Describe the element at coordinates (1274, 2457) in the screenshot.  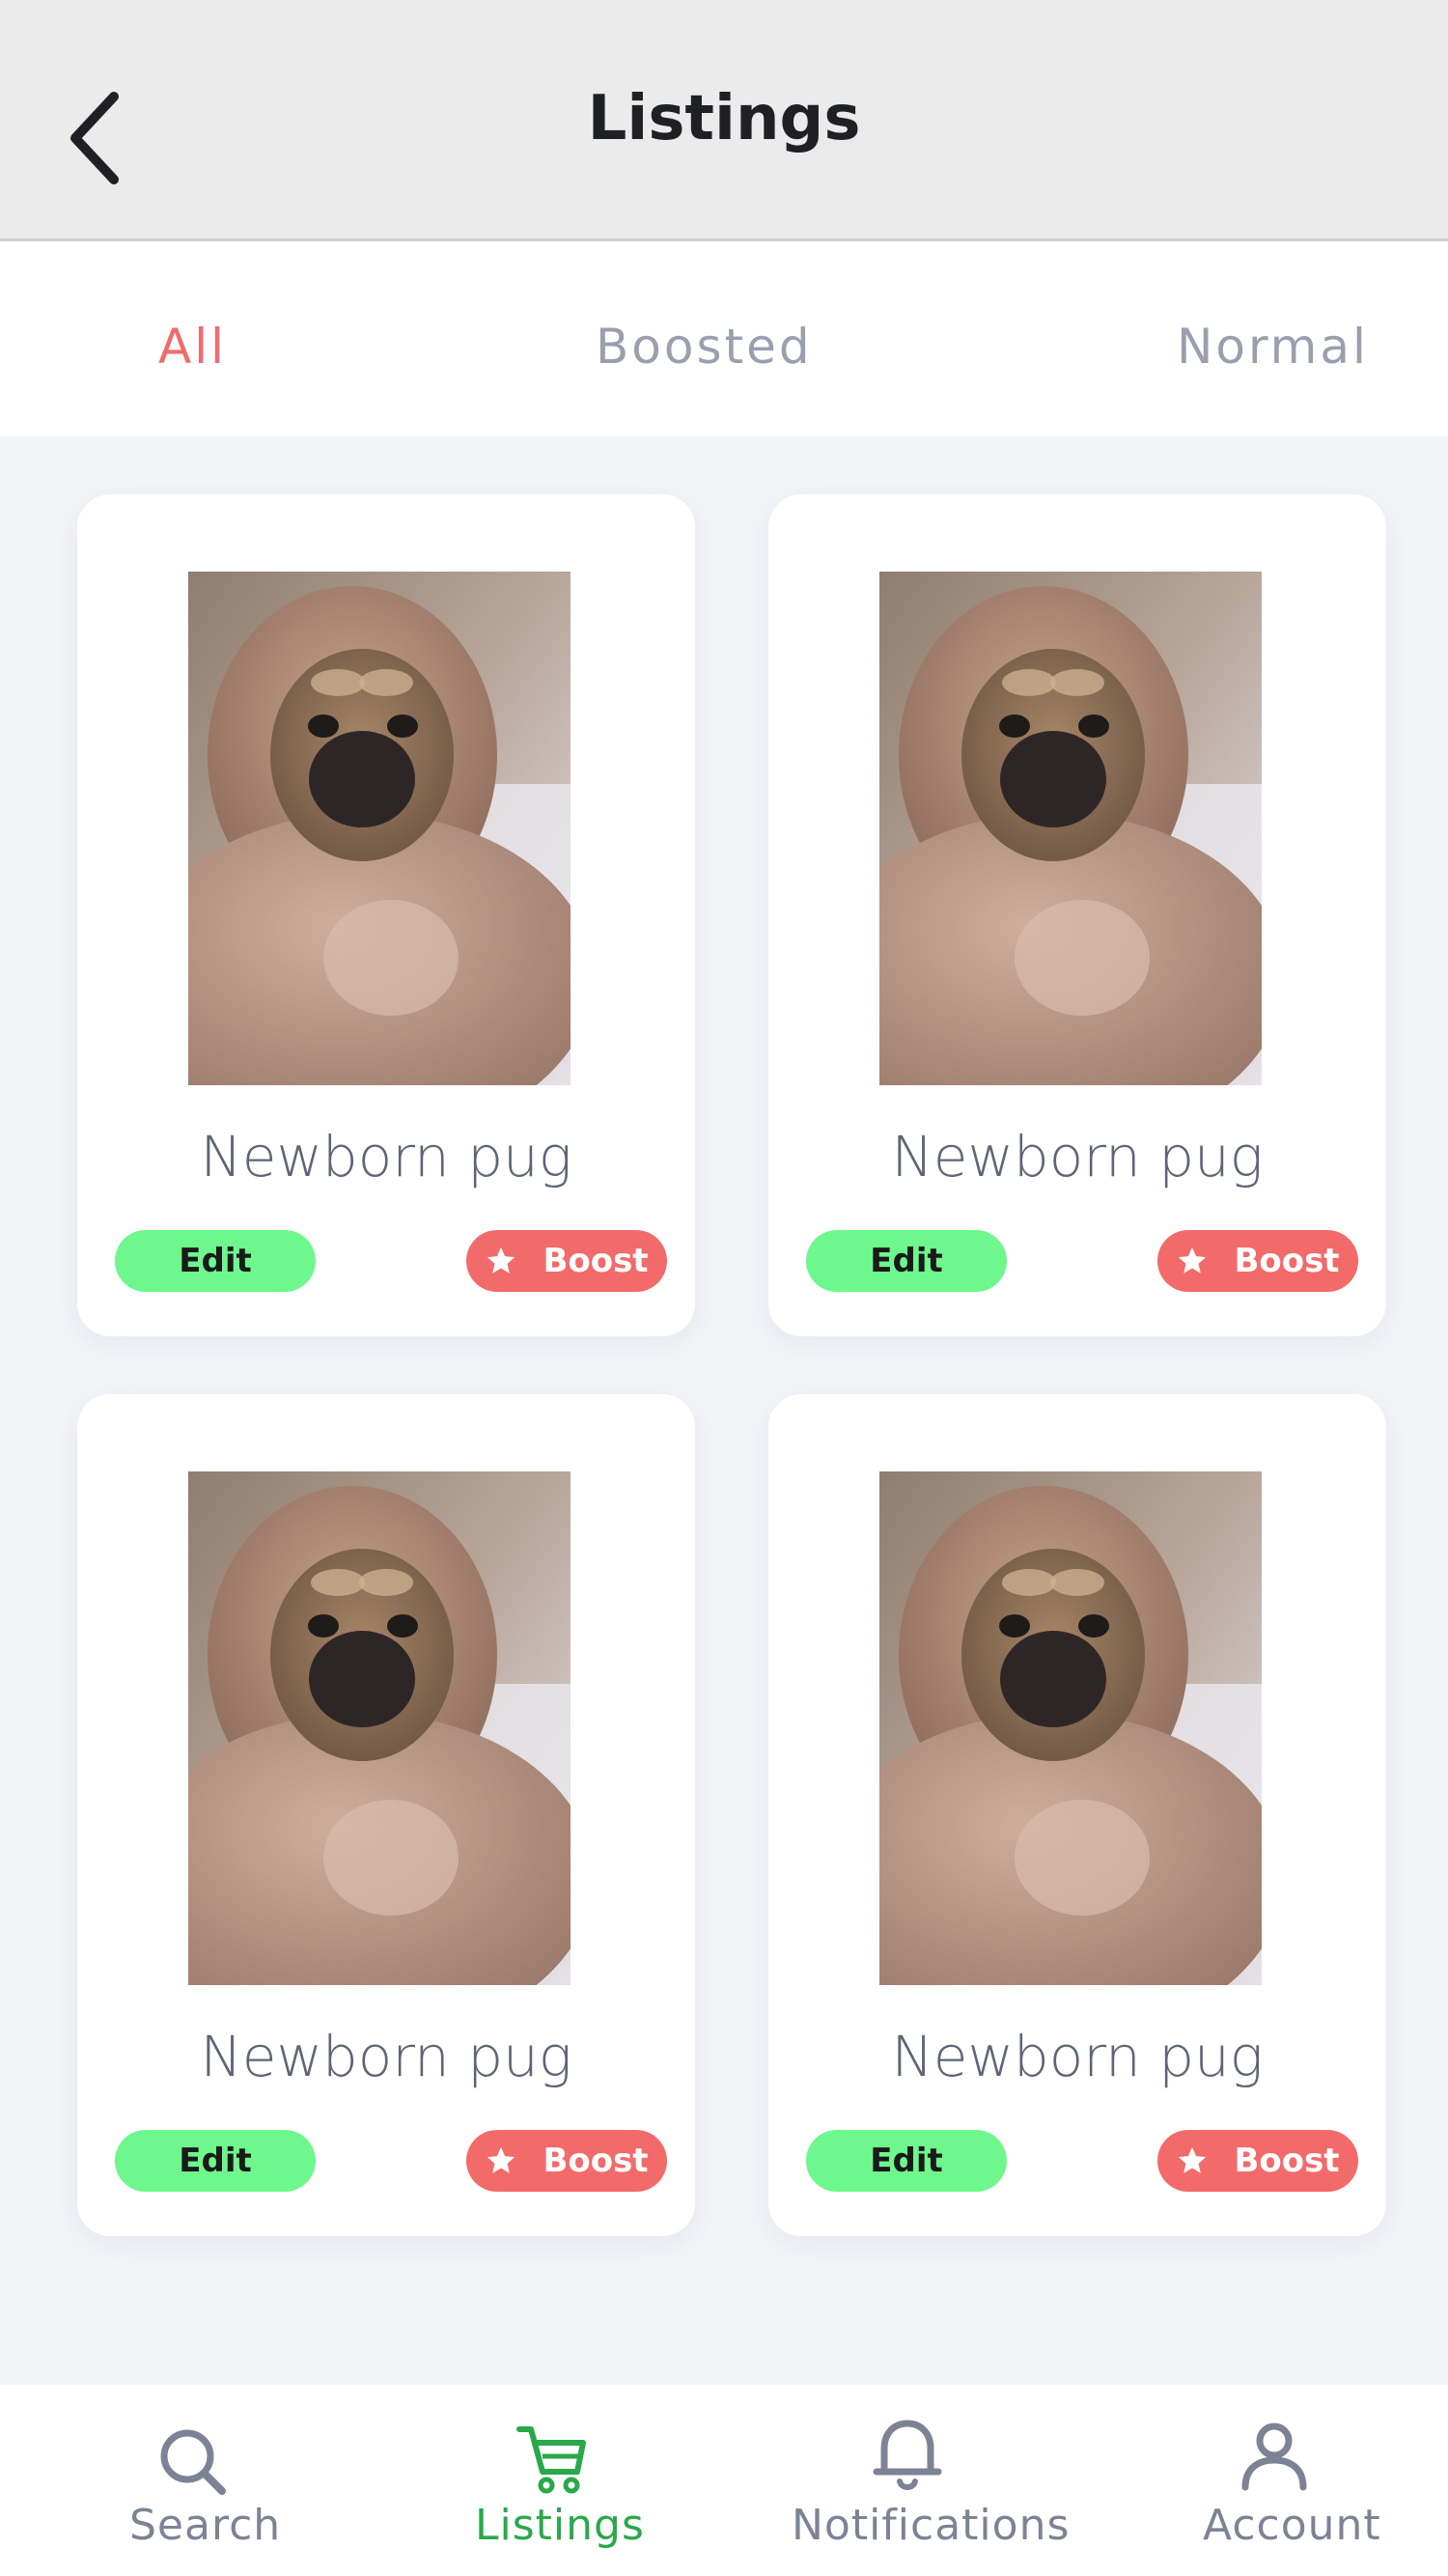
I see `user-icon` at that location.